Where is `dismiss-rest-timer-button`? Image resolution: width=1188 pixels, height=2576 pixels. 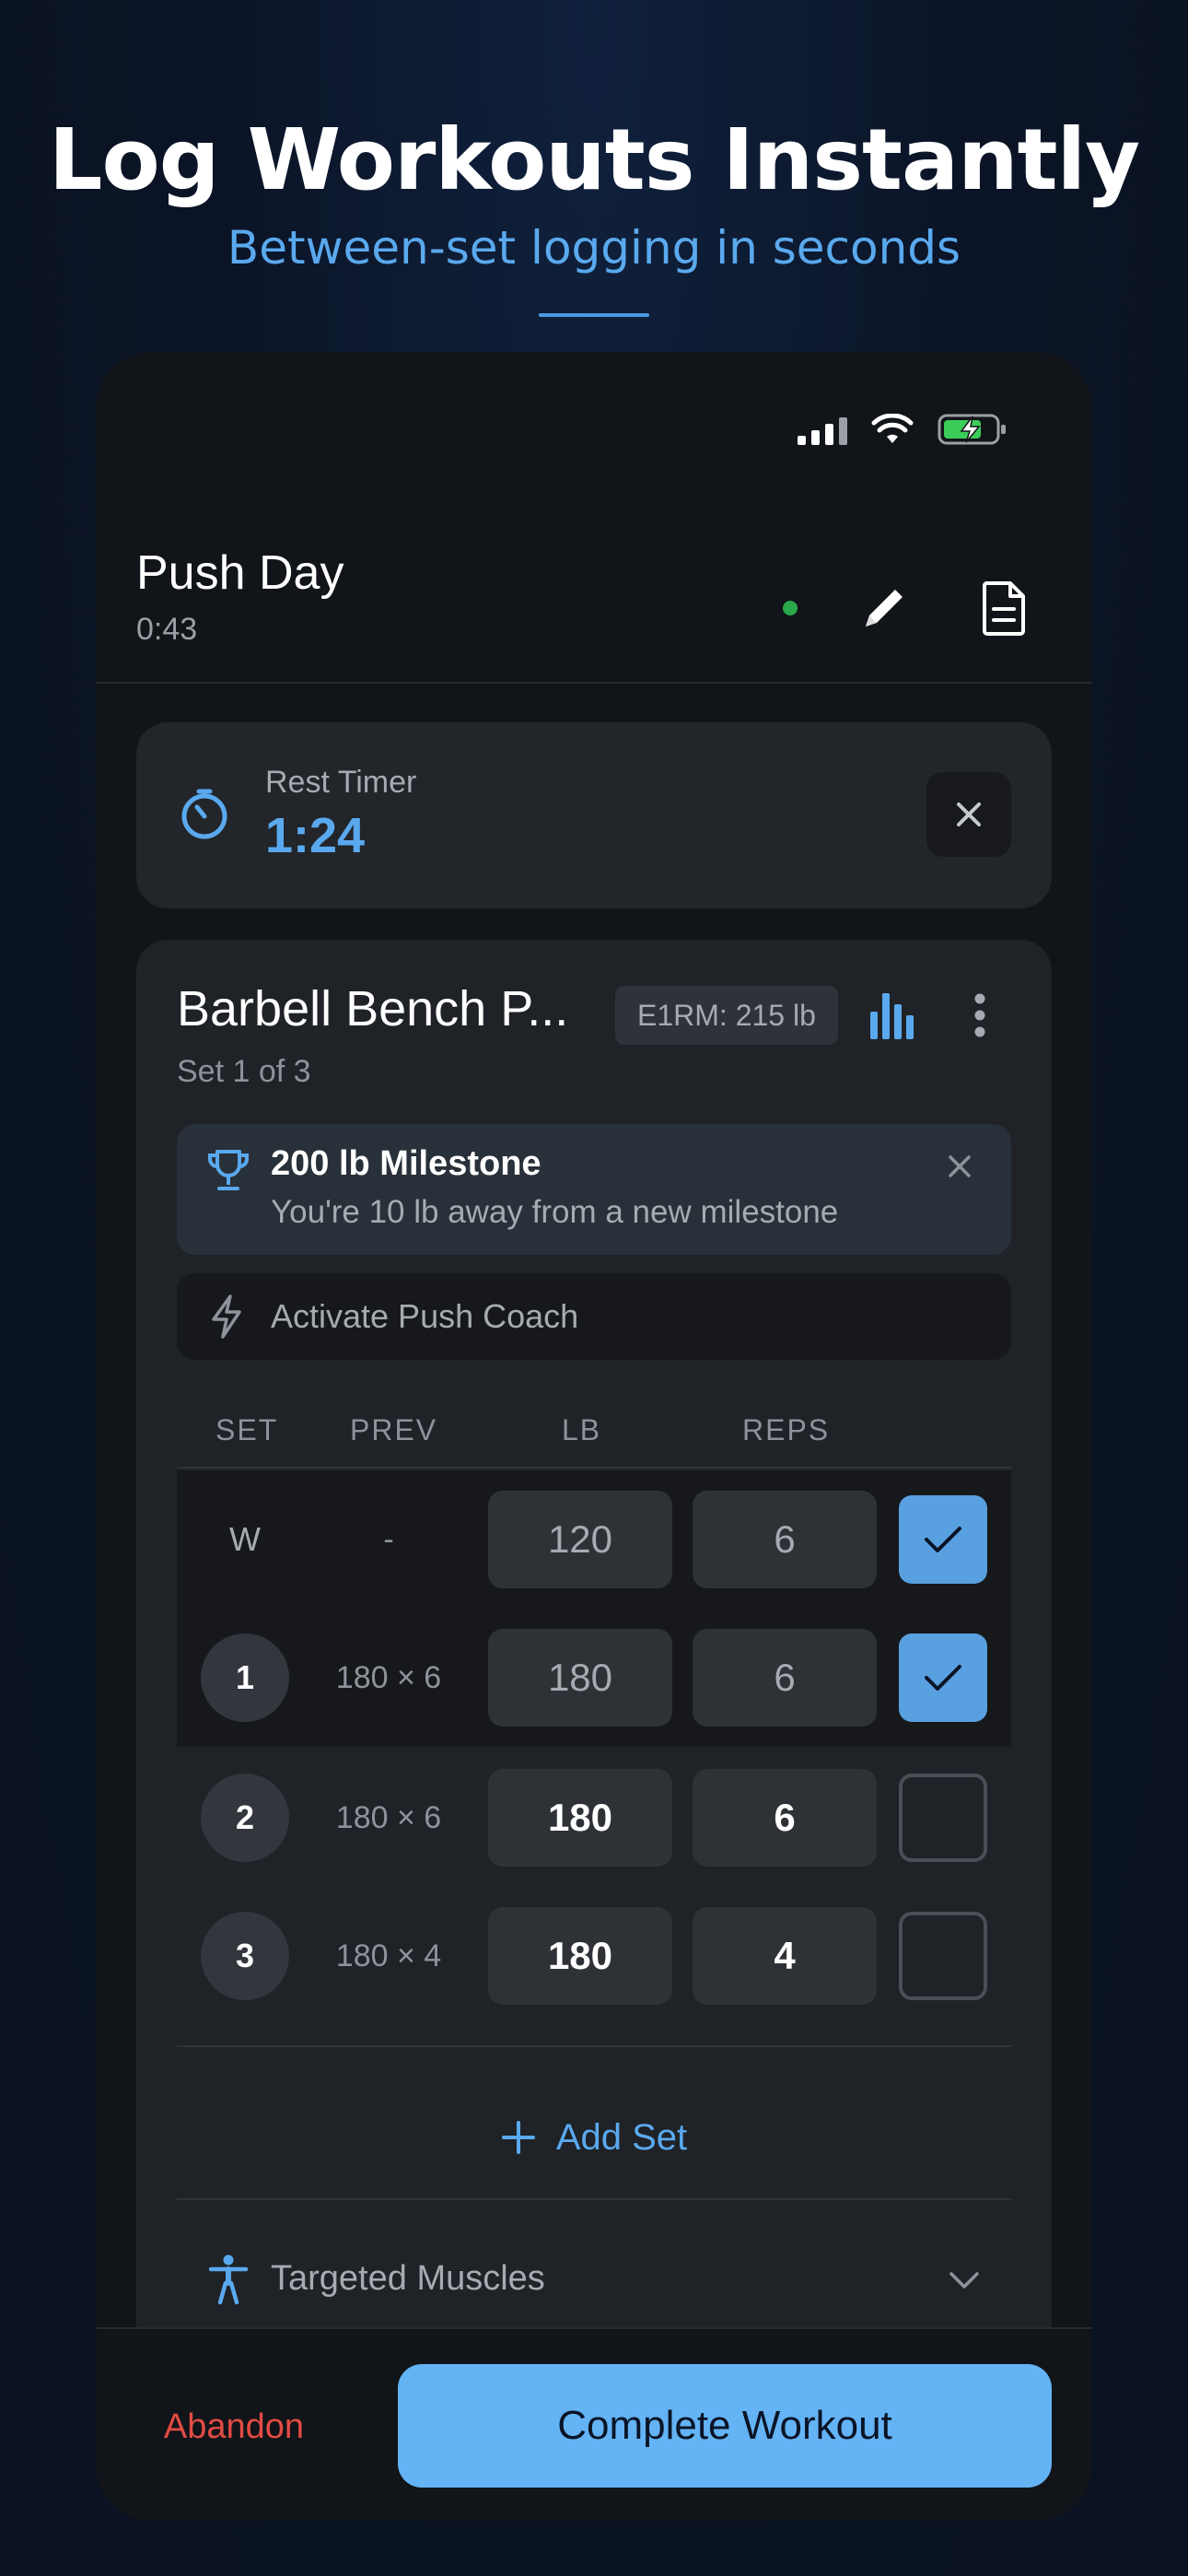
dismiss-rest-timer-button is located at coordinates (968, 814).